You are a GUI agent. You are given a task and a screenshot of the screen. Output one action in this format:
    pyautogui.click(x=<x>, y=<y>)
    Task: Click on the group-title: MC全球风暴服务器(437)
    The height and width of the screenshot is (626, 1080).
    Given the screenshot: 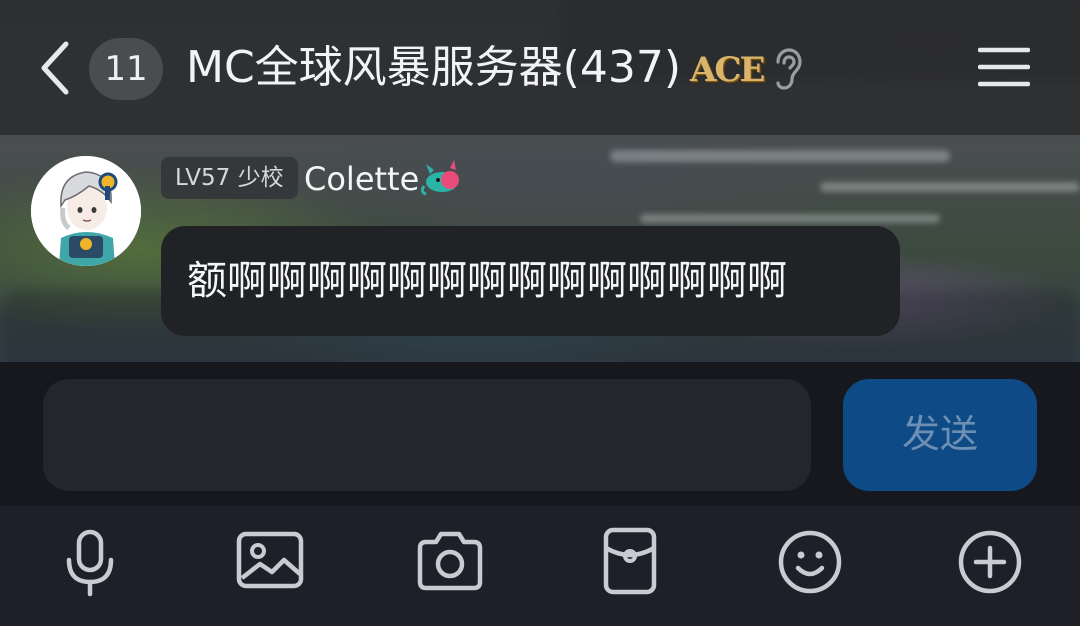 What is the action you would take?
    pyautogui.click(x=433, y=68)
    